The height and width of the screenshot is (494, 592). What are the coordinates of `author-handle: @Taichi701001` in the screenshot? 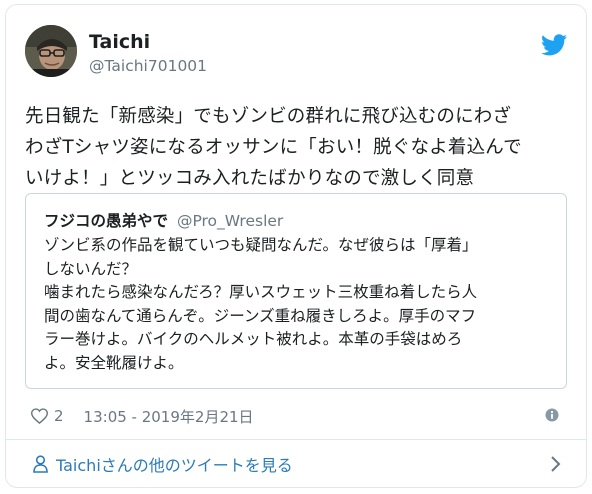 It's located at (148, 66).